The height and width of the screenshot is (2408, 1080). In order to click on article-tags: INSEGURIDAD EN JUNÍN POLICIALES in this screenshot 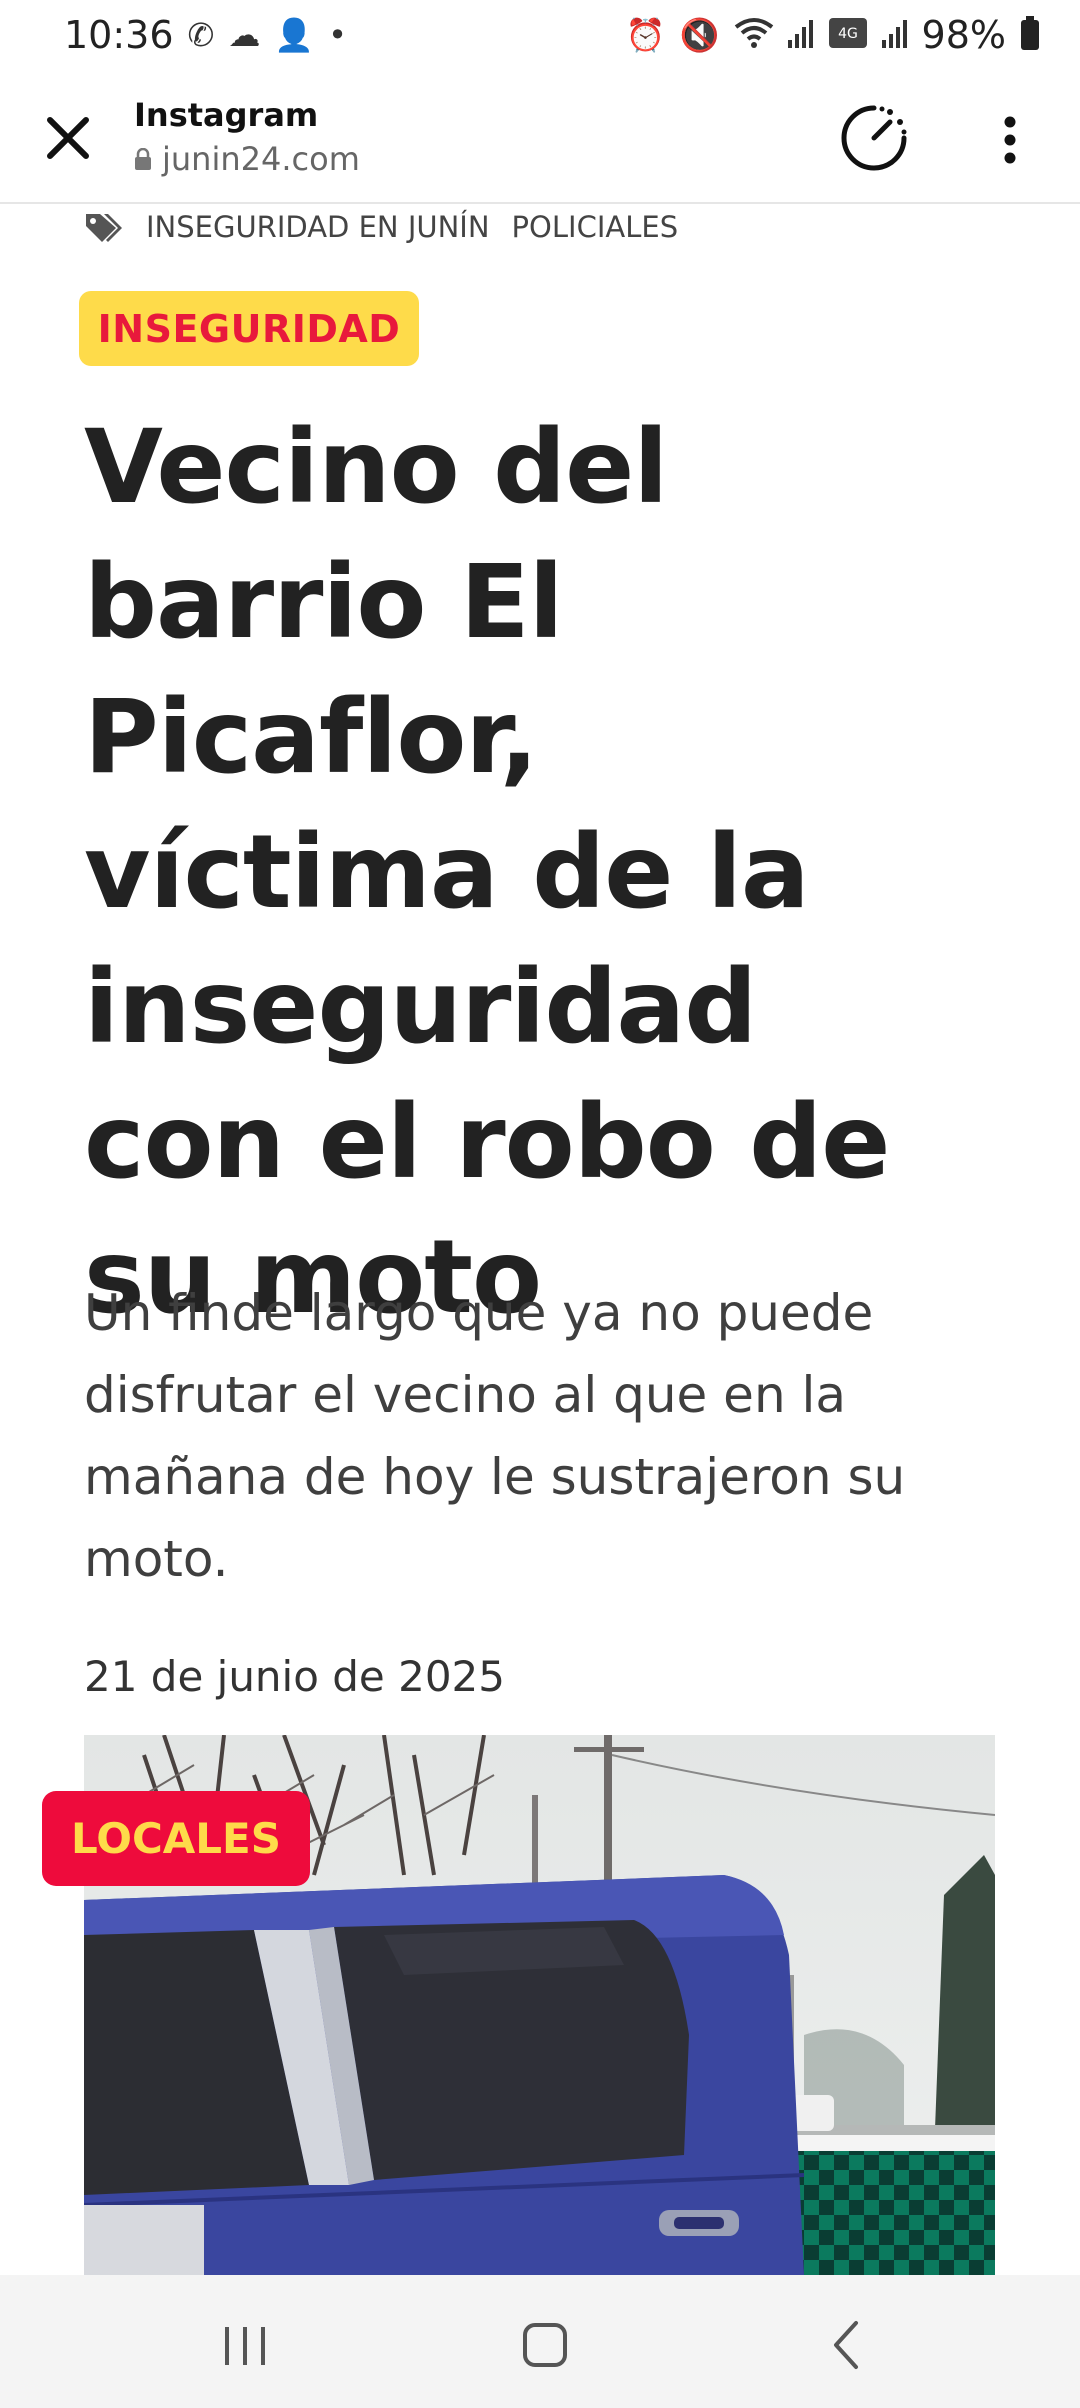, I will do `click(381, 227)`.